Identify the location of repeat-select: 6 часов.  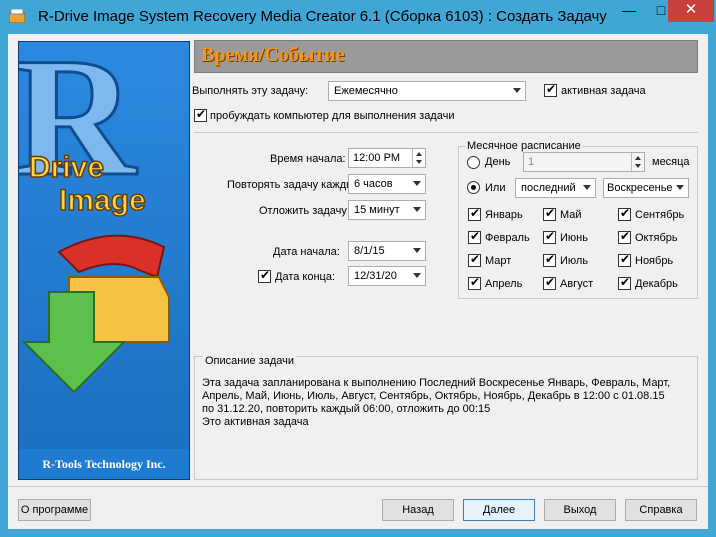
(387, 184).